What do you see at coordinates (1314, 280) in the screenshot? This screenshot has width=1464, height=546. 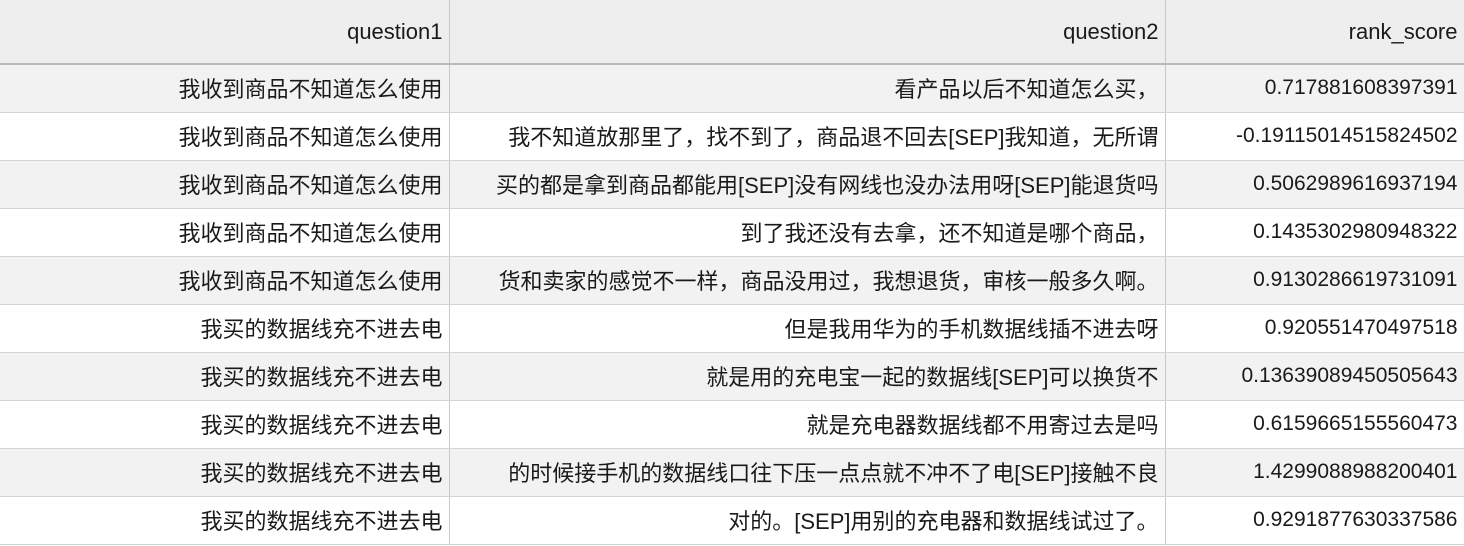 I see `cell-rank-score: 0.9130286619731091` at bounding box center [1314, 280].